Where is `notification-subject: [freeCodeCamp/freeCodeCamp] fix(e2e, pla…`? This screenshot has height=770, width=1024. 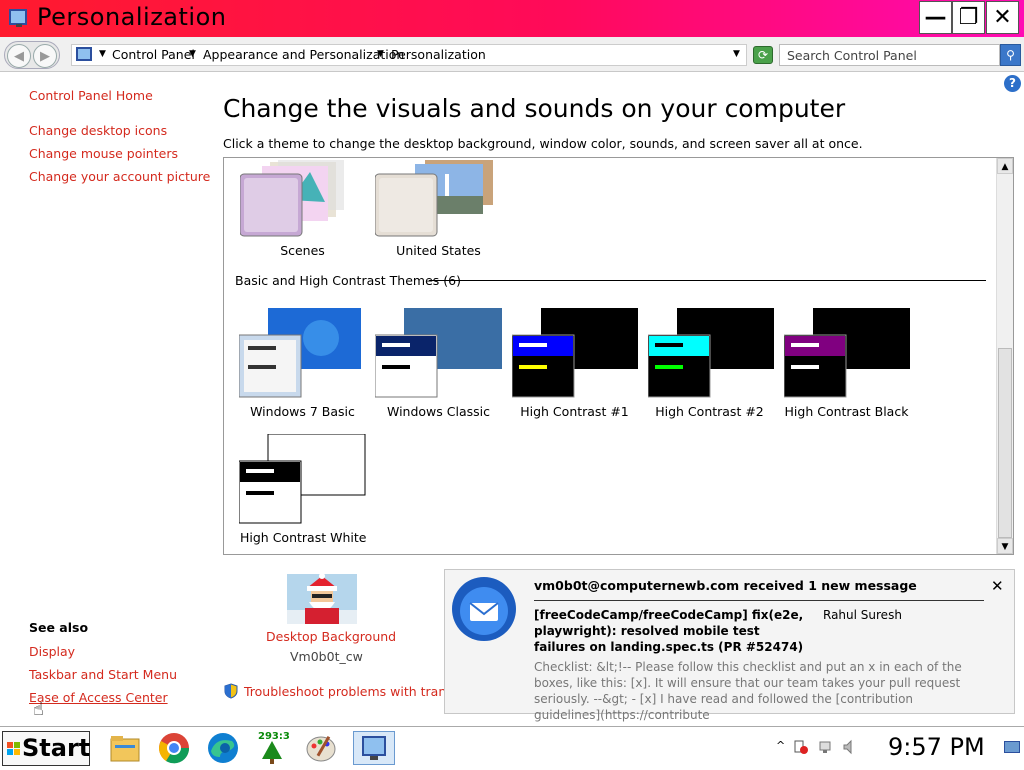 notification-subject: [freeCodeCamp/freeCodeCamp] fix(e2e, pla… is located at coordinates (669, 631).